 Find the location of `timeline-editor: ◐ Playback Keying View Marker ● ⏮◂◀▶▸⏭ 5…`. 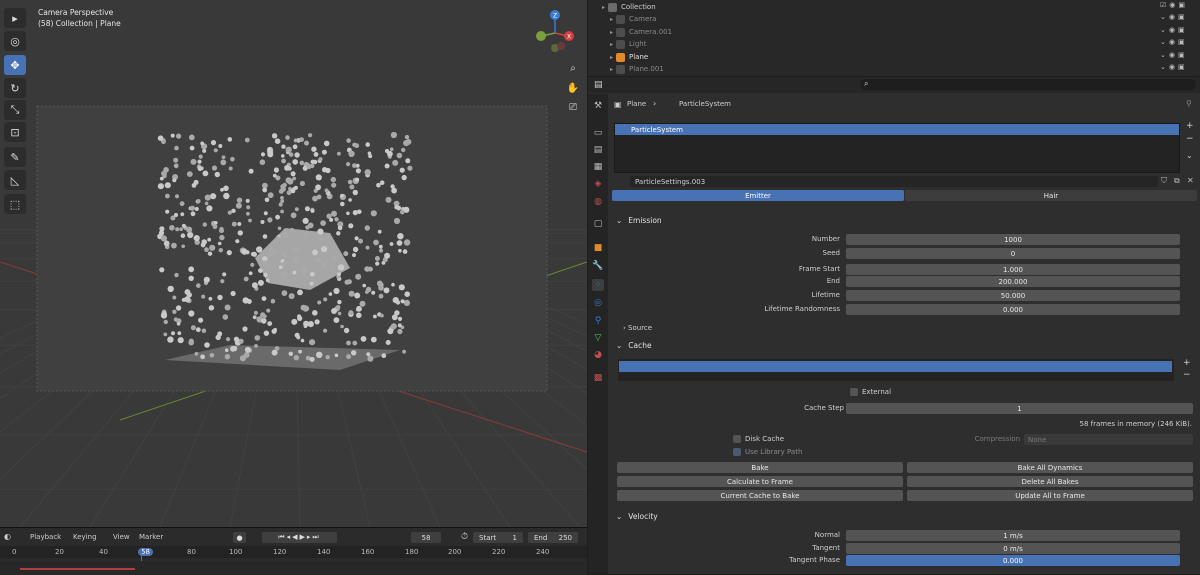

timeline-editor: ◐ Playback Keying View Marker ● ⏮◂◀▶▸⏭ 5… is located at coordinates (293, 551).